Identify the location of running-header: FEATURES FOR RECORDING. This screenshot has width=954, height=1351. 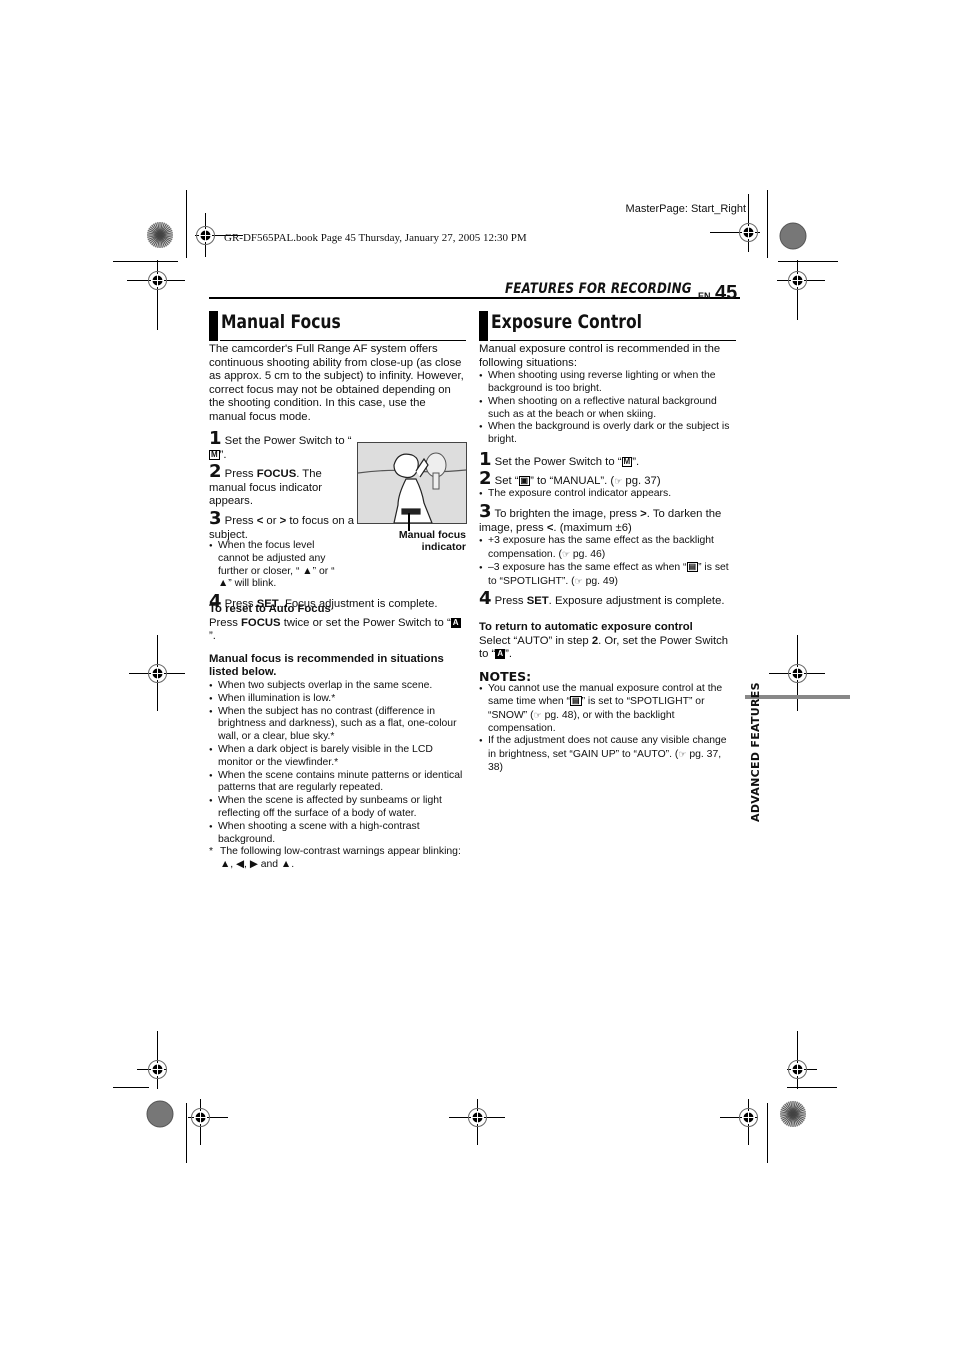
(582, 289).